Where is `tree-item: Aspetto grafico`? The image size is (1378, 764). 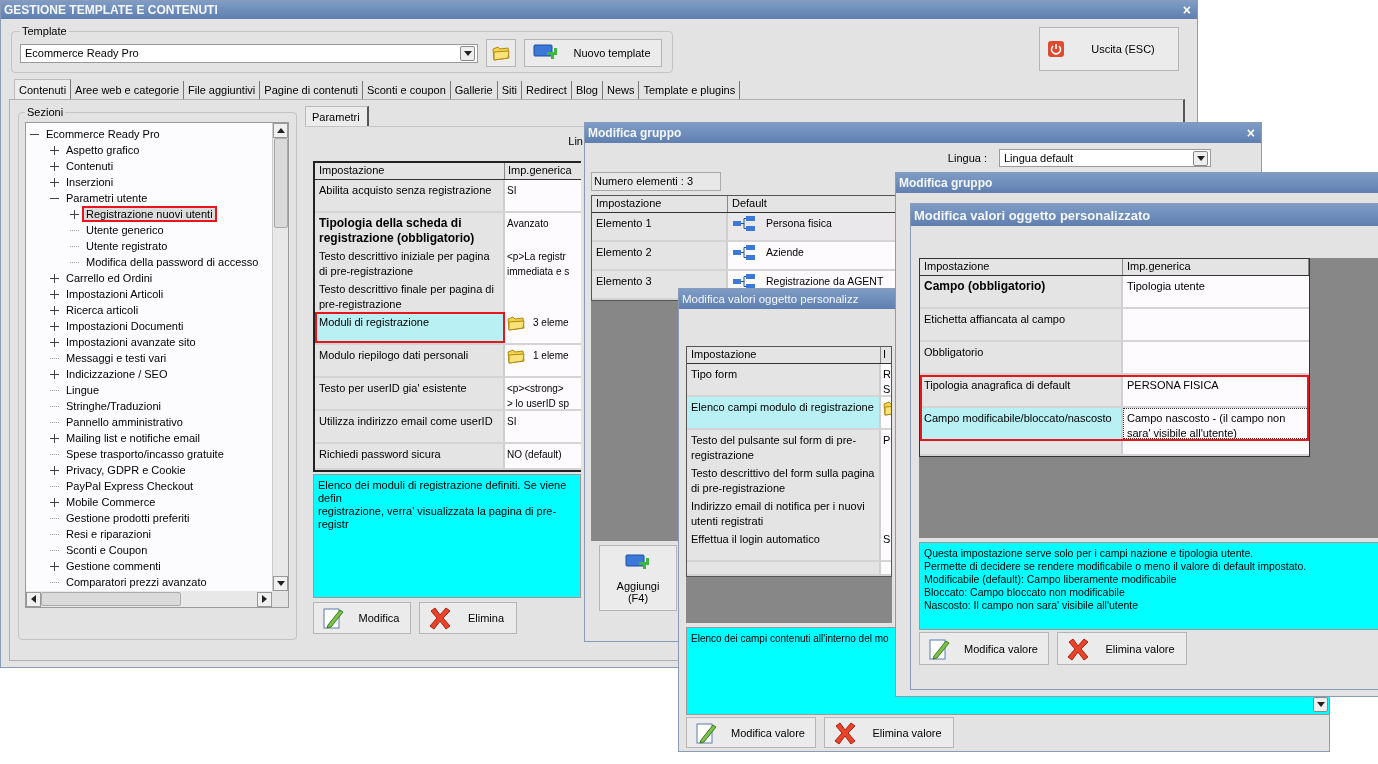 tree-item: Aspetto grafico is located at coordinates (103, 150).